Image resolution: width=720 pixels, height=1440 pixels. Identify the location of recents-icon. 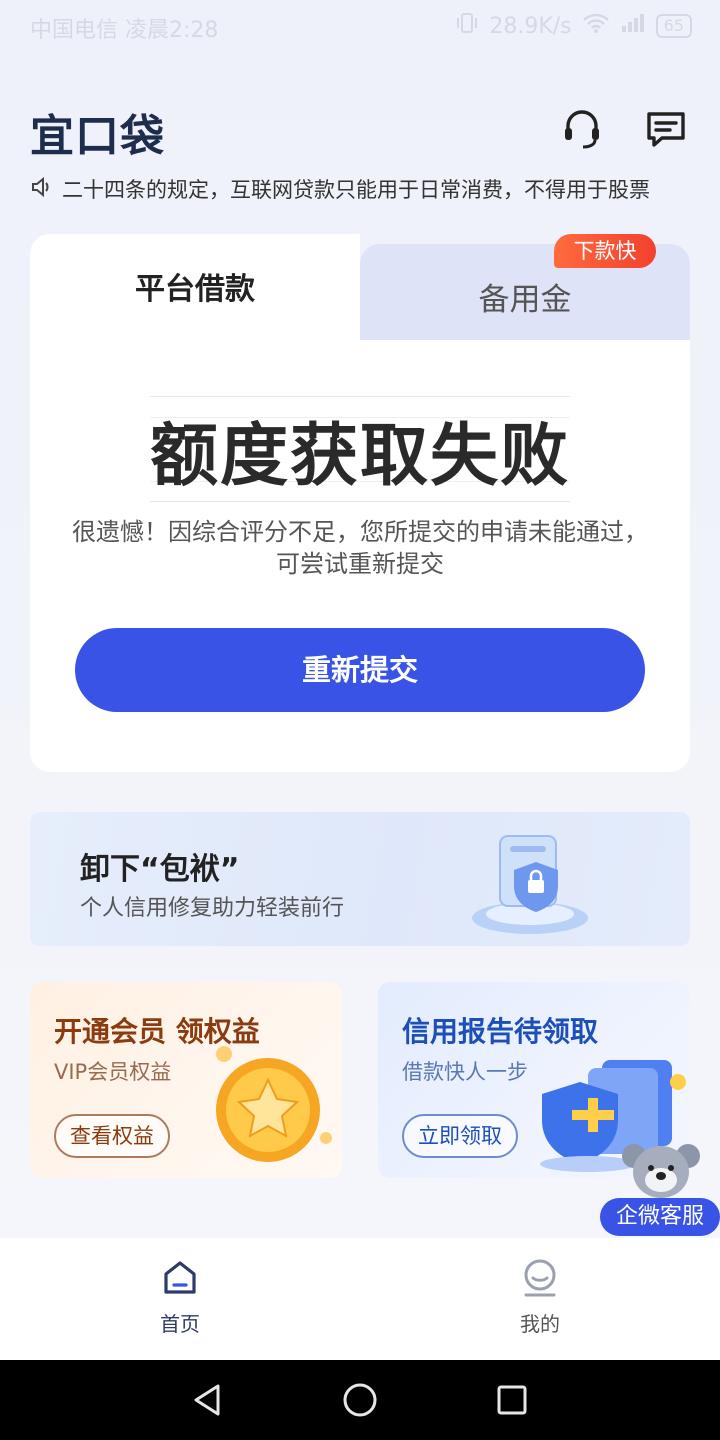
(512, 1402).